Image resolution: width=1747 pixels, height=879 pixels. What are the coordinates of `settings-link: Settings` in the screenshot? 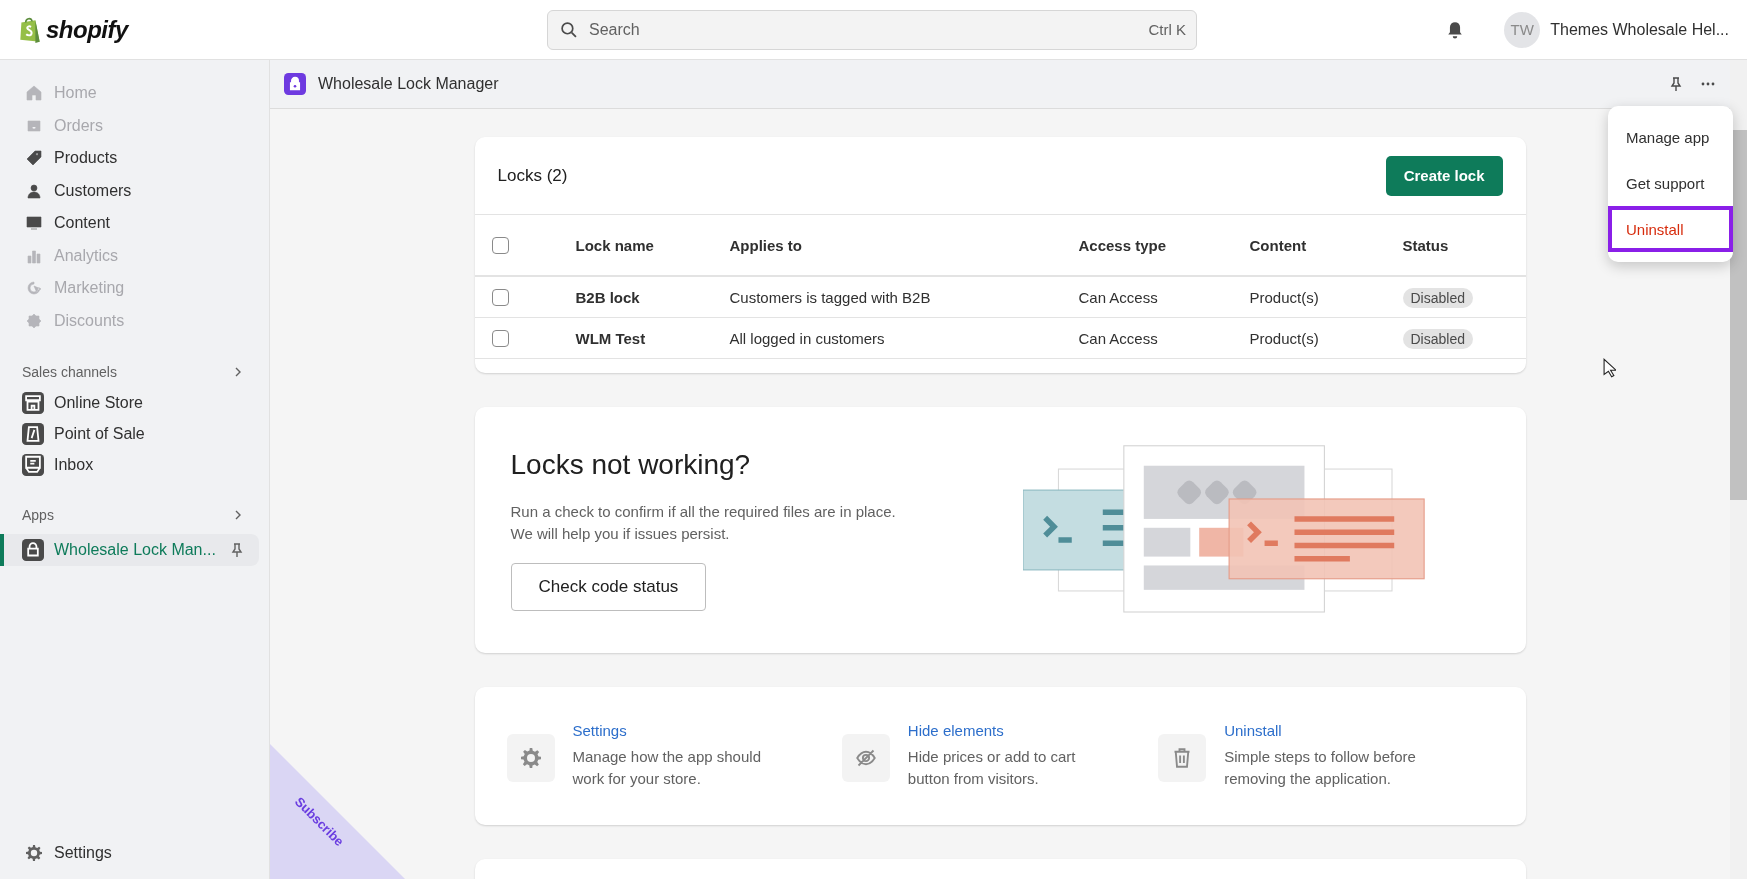 It's located at (134, 852).